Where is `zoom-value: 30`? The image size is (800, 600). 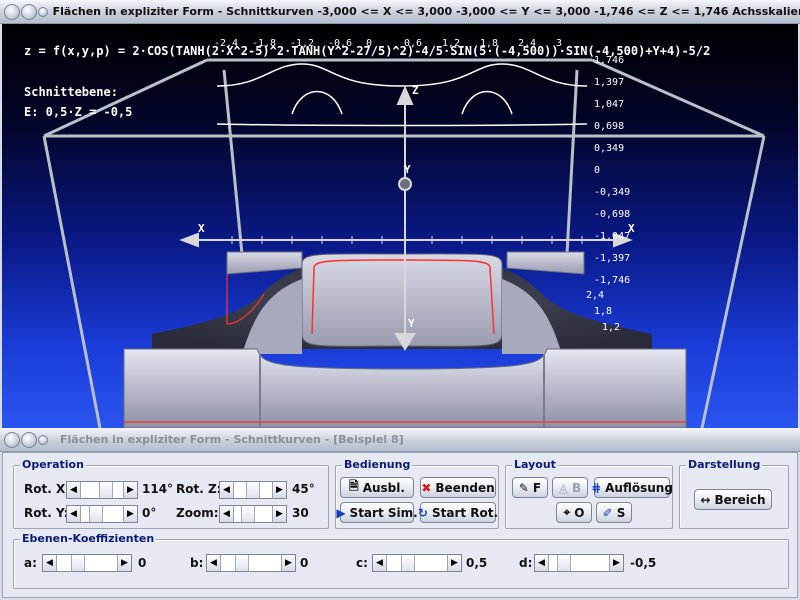
zoom-value: 30 is located at coordinates (300, 513).